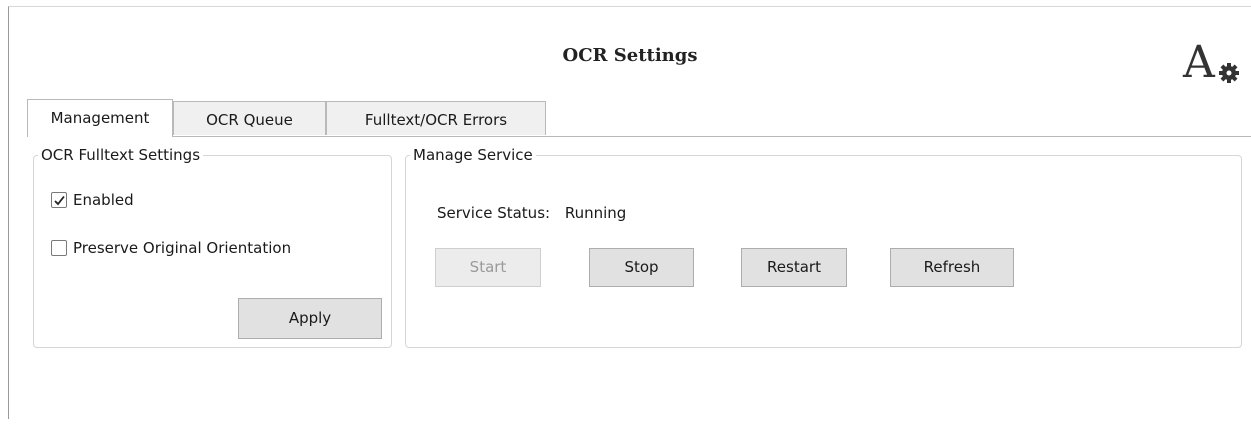 The width and height of the screenshot is (1251, 426). I want to click on enabled-label: Enabled, so click(103, 200).